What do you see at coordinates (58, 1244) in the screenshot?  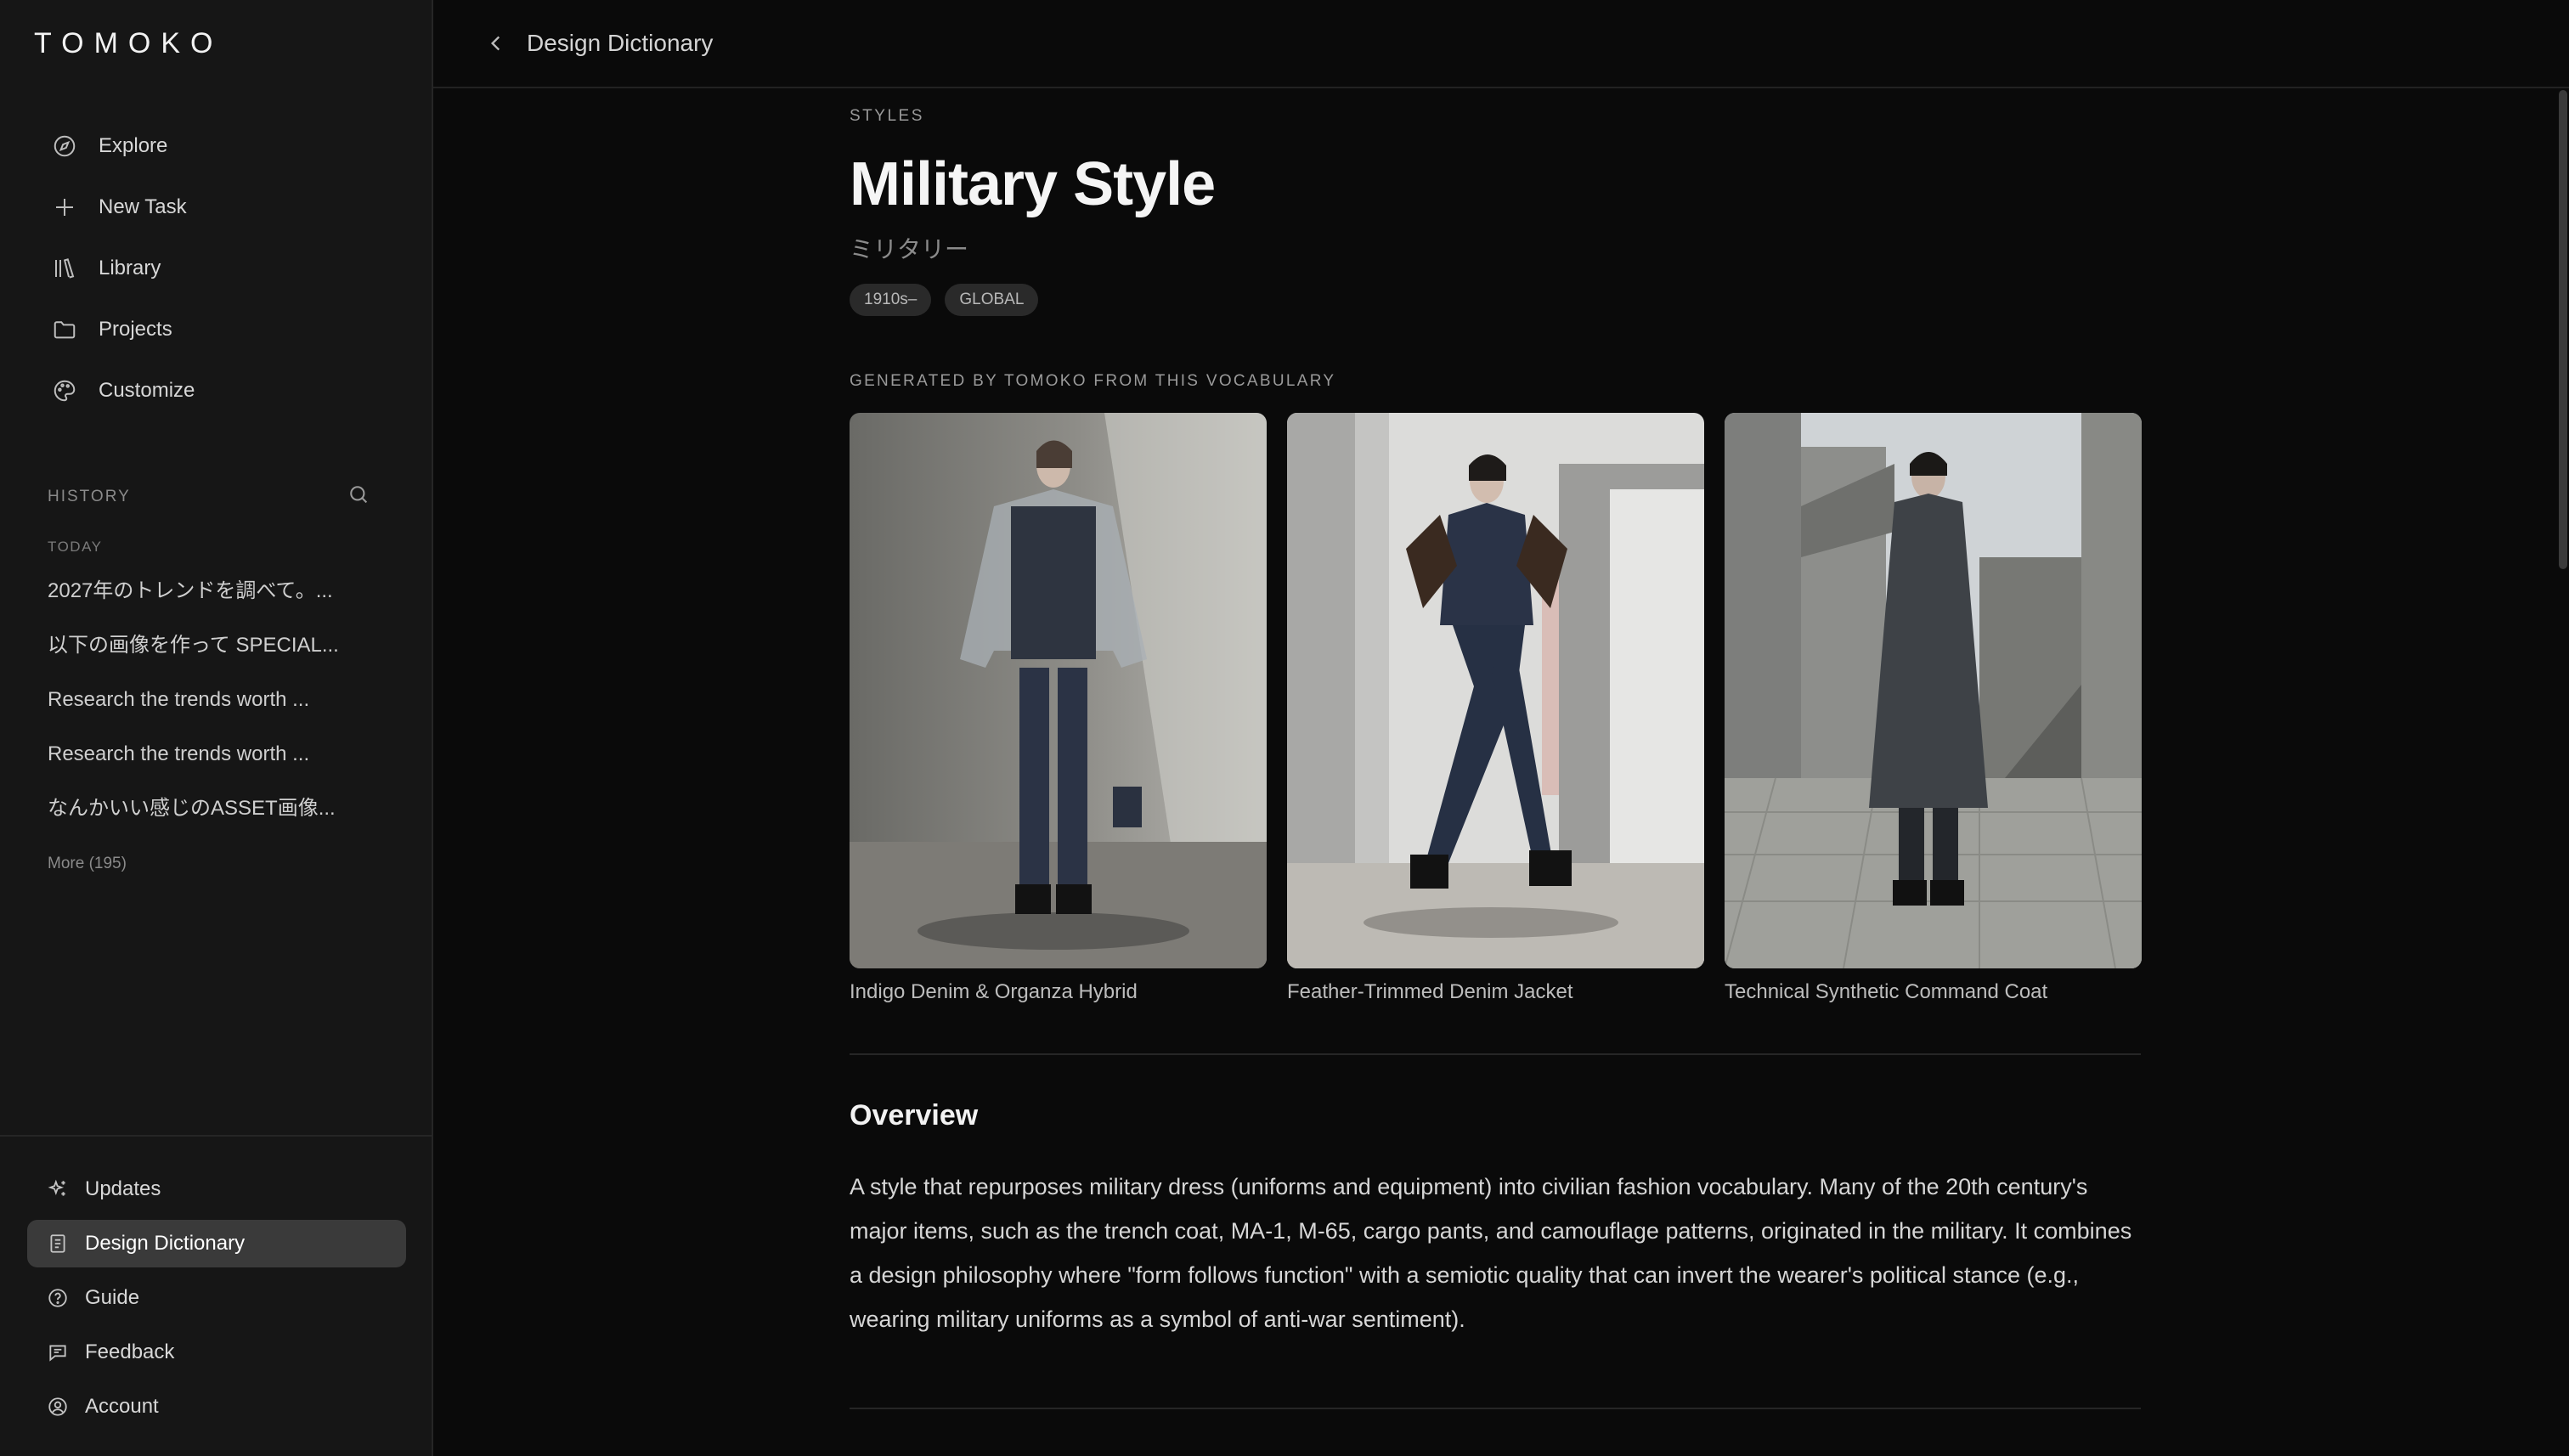 I see `book-icon` at bounding box center [58, 1244].